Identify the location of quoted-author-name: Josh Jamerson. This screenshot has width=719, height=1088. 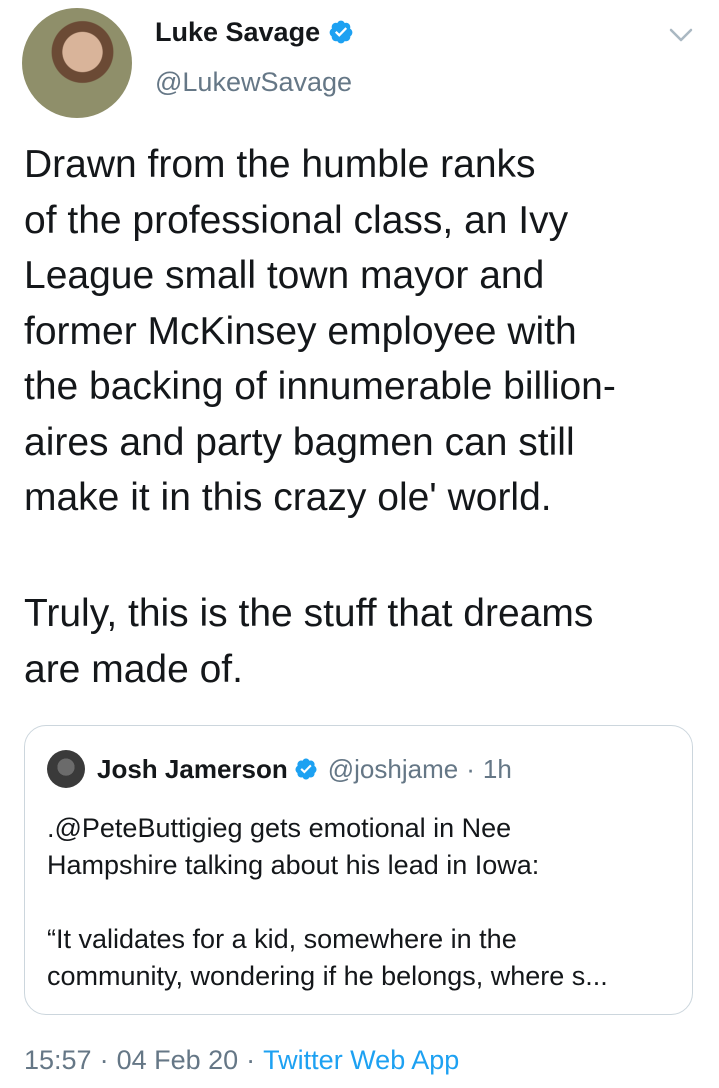
(192, 768).